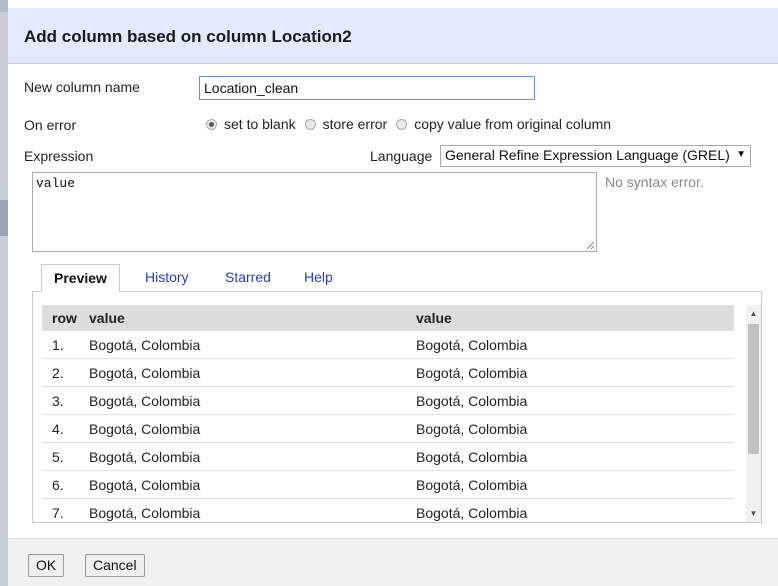  I want to click on on-error-label: On error, so click(50, 125).